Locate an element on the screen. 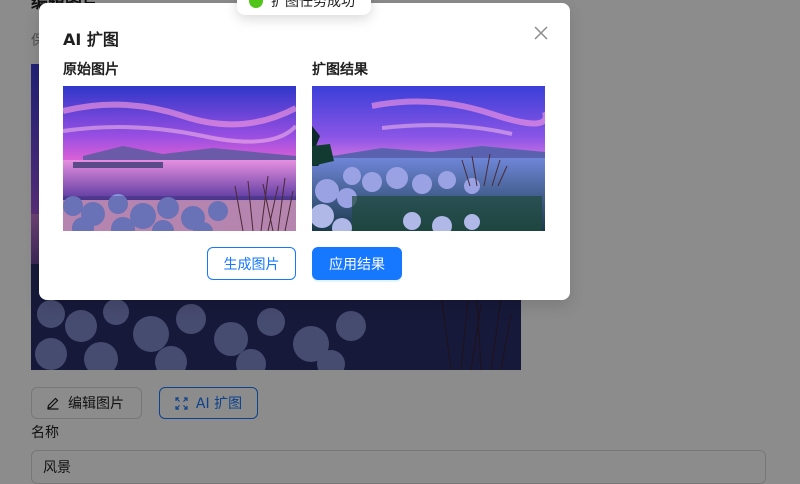 The image size is (800, 484). original-picture-label: 原始图片 is located at coordinates (91, 70).